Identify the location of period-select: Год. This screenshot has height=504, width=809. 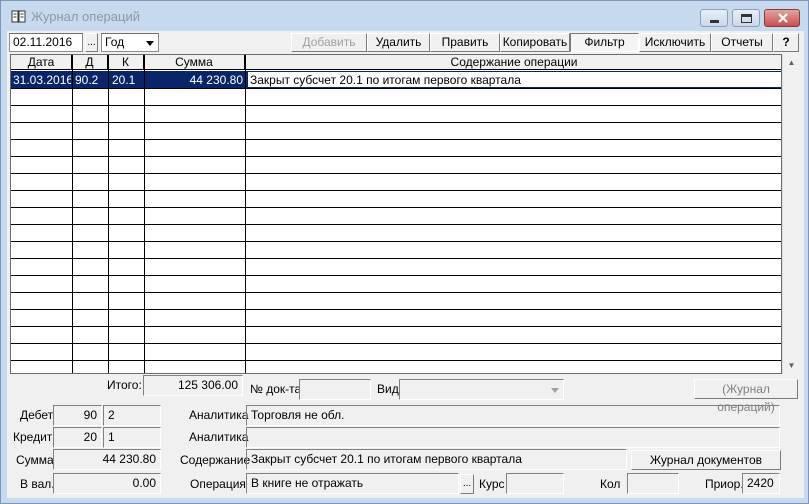
(130, 42).